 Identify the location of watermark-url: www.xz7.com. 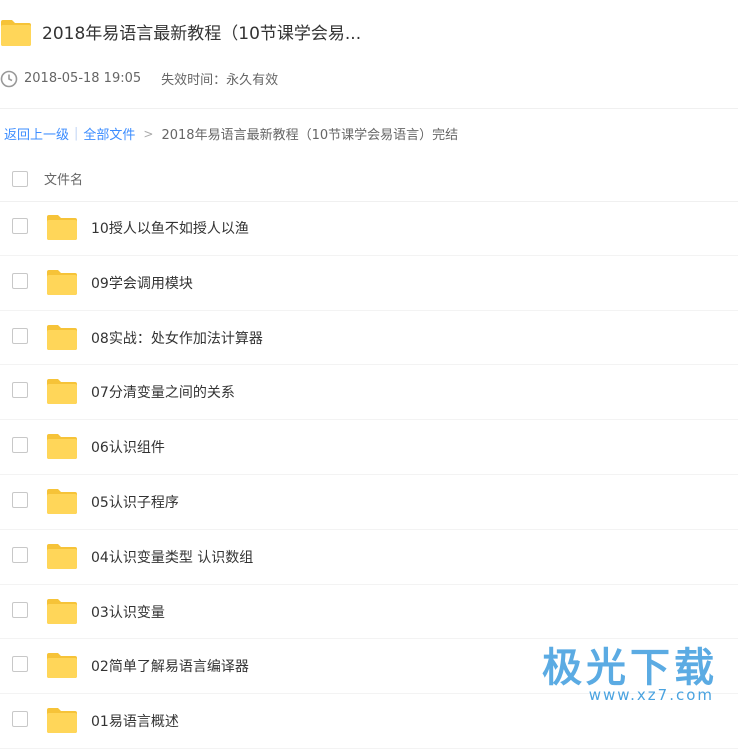
(651, 695).